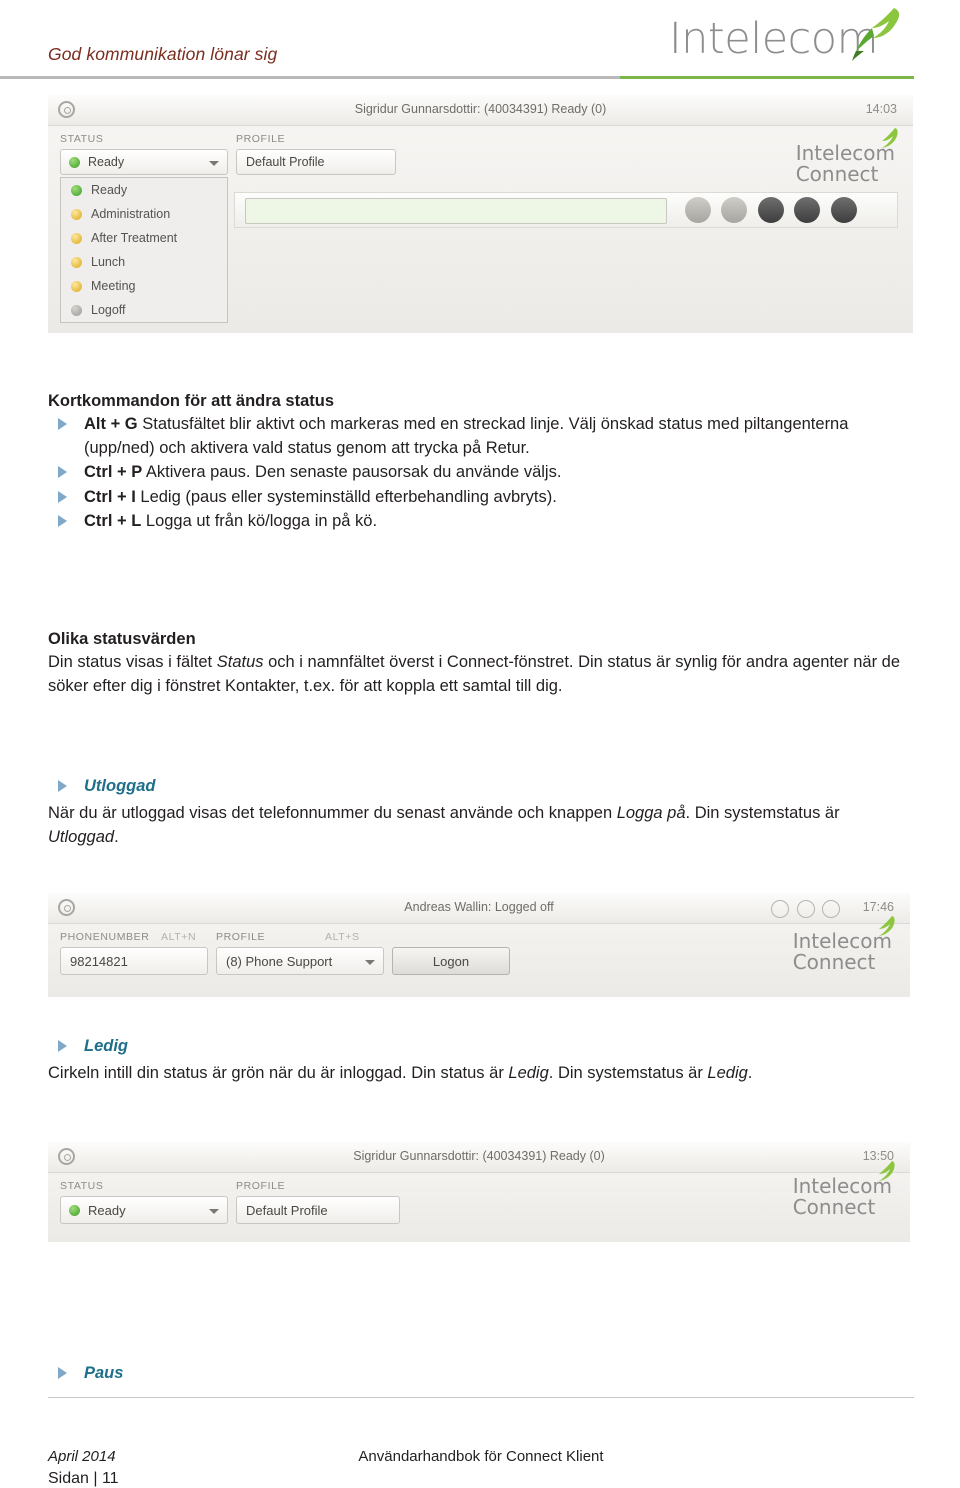  I want to click on utloggad-heading: Utloggad, so click(120, 786).